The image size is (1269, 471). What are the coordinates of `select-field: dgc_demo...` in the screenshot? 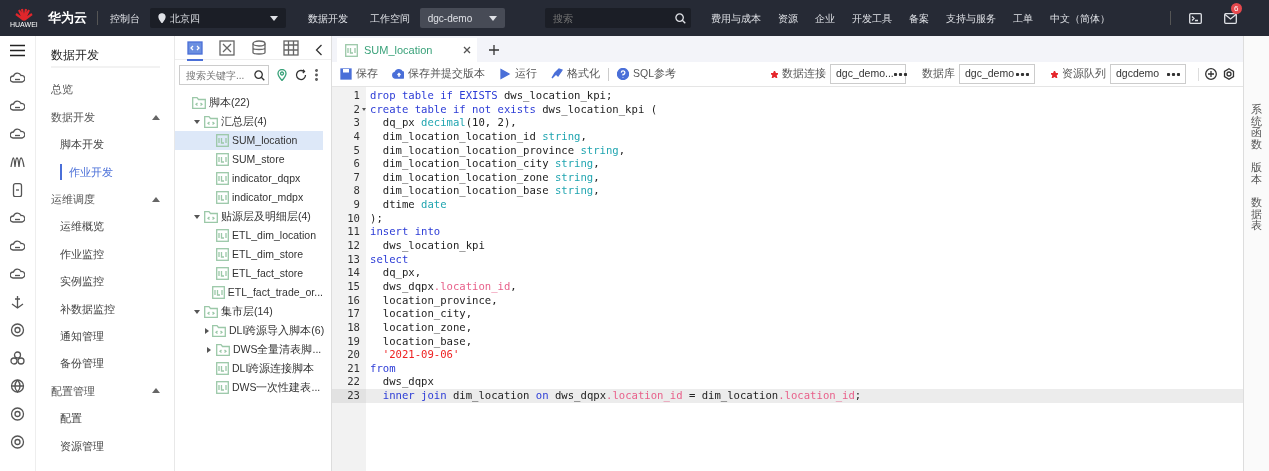 It's located at (868, 74).